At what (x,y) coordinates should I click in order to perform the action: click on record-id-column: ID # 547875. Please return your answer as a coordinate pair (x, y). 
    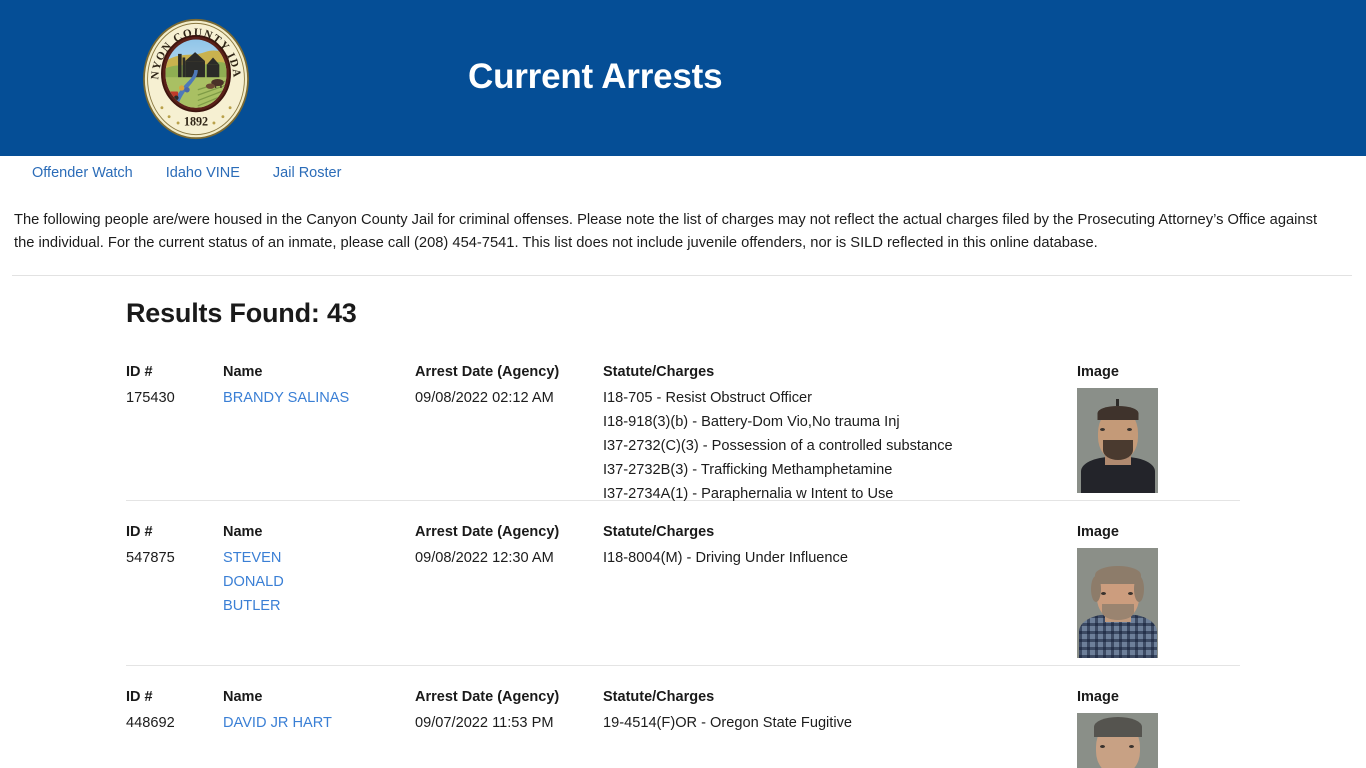
    Looking at the image, I should click on (171, 546).